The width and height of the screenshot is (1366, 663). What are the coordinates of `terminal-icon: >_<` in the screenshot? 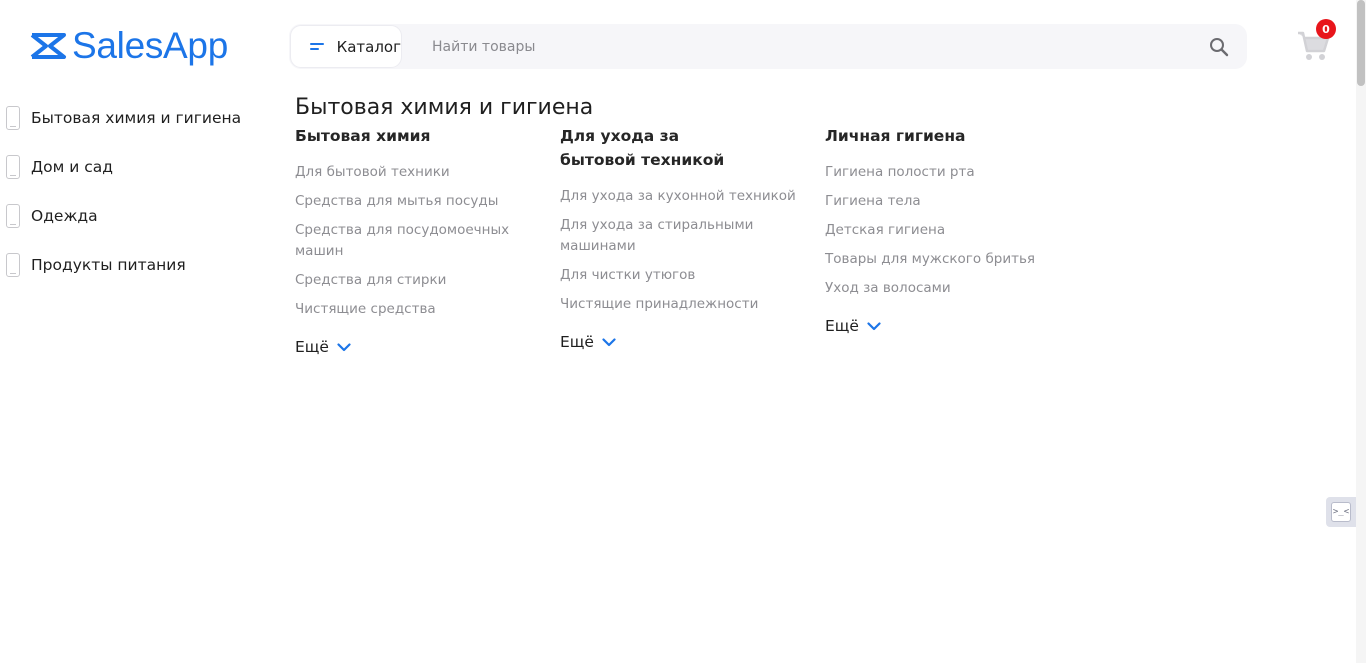 It's located at (1341, 512).